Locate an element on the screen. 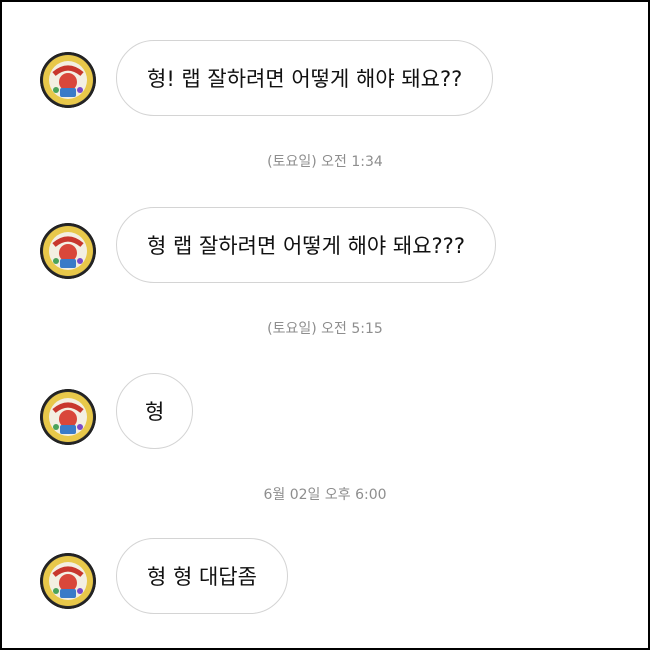  timestamp: 6월 02일 오후 6:00 is located at coordinates (325, 495).